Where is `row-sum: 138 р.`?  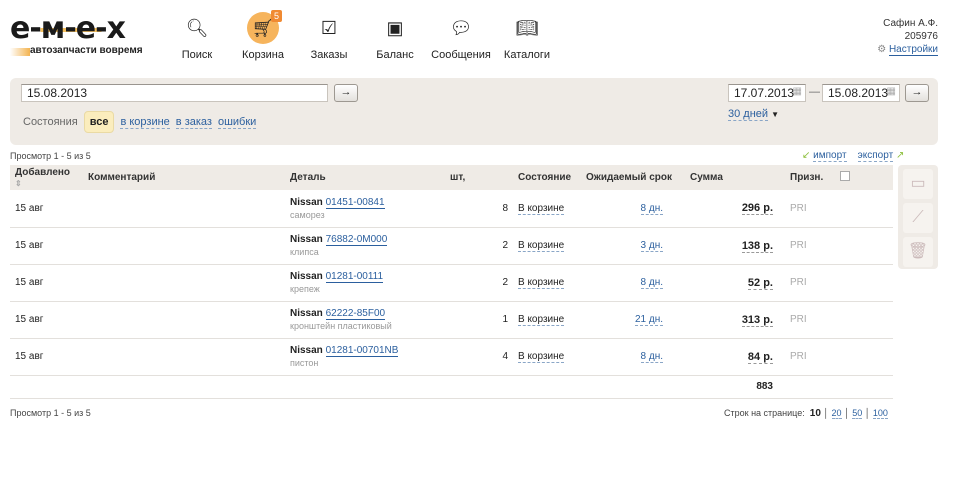
row-sum: 138 р. is located at coordinates (757, 246).